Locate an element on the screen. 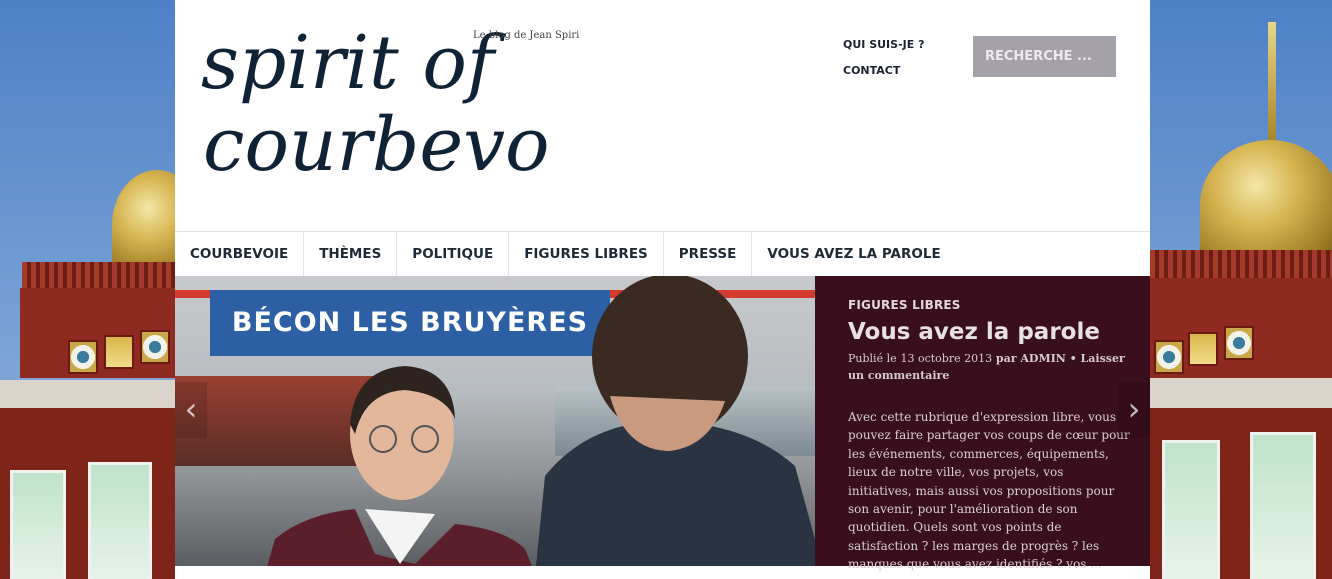 This screenshot has height=579, width=1332. slide-title: Vous avez la parole is located at coordinates (989, 332).